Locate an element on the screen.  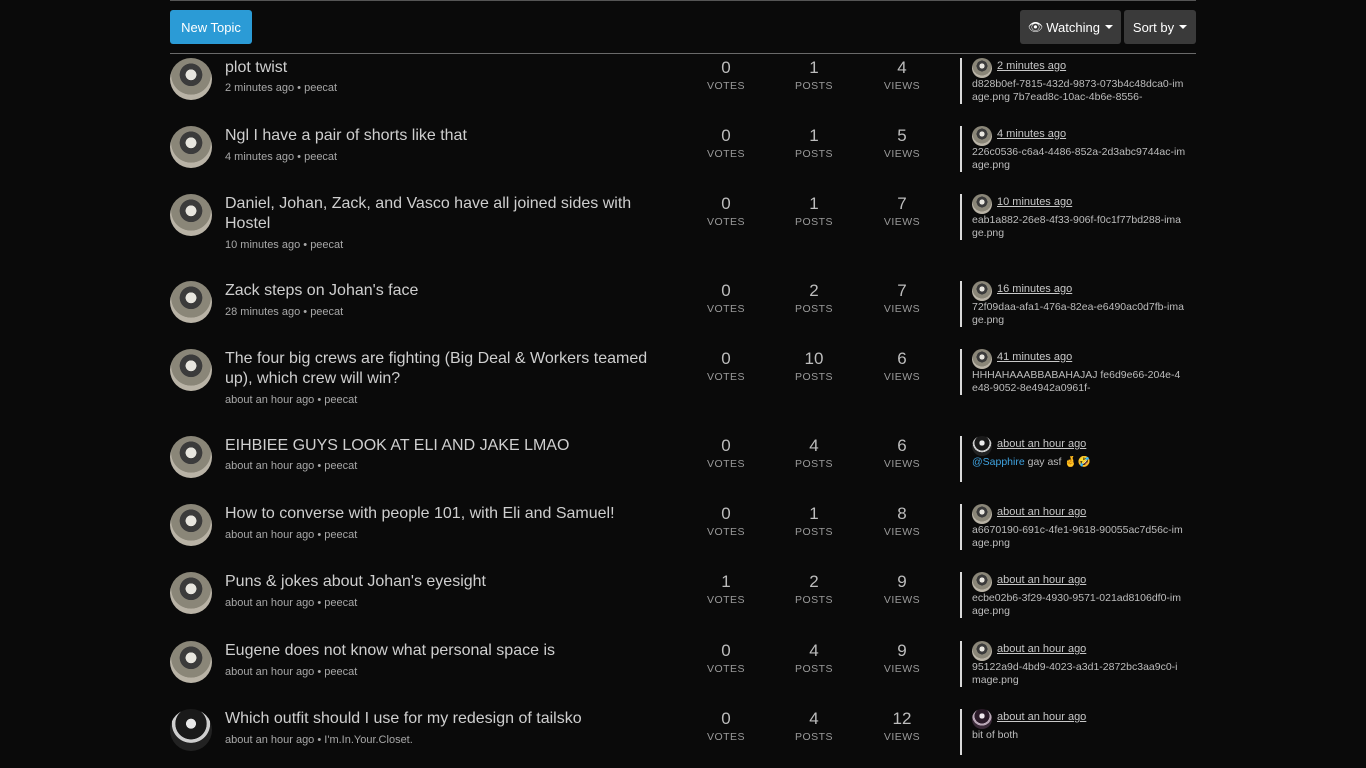
views-count: 8 is located at coordinates (902, 513).